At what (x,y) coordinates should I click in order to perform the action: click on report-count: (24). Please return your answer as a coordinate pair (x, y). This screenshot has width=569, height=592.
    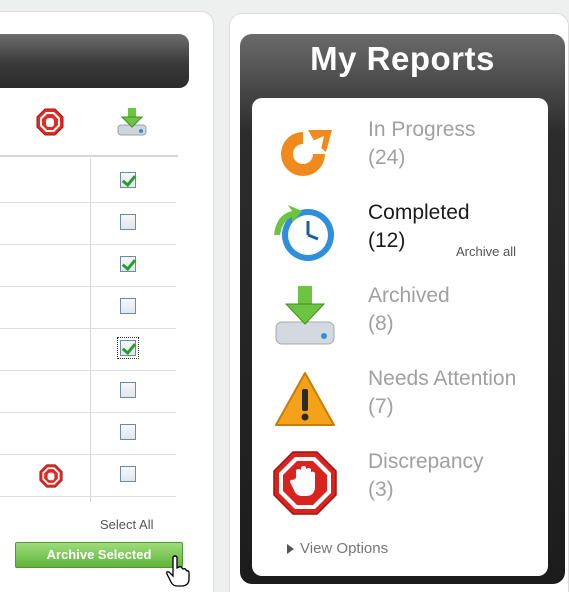
    Looking at the image, I should click on (387, 157).